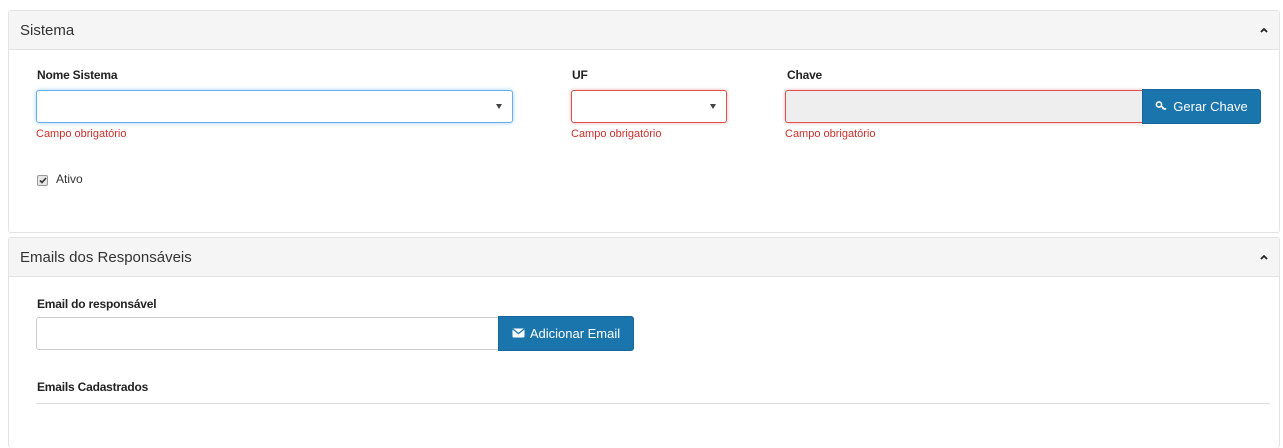  Describe the element at coordinates (267, 333) in the screenshot. I see `email-responsavel-input` at that location.